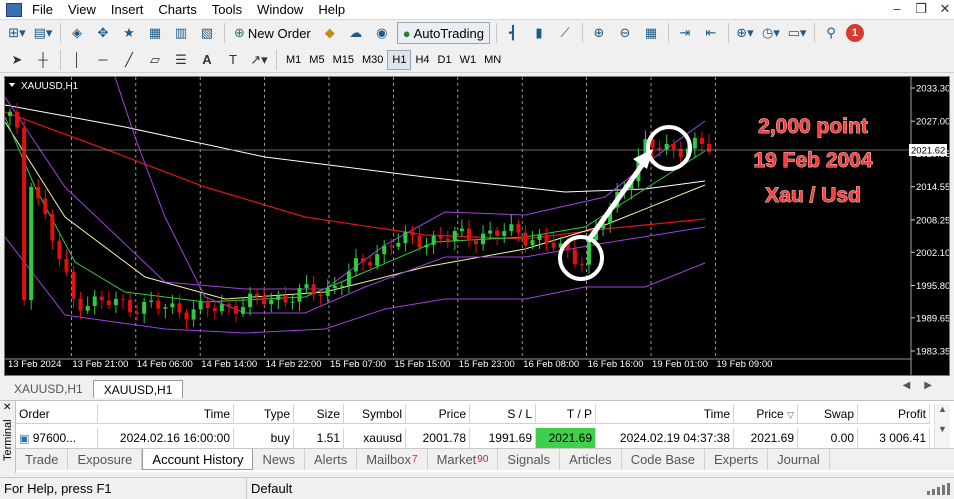  I want to click on tab-experts: Experts, so click(737, 459).